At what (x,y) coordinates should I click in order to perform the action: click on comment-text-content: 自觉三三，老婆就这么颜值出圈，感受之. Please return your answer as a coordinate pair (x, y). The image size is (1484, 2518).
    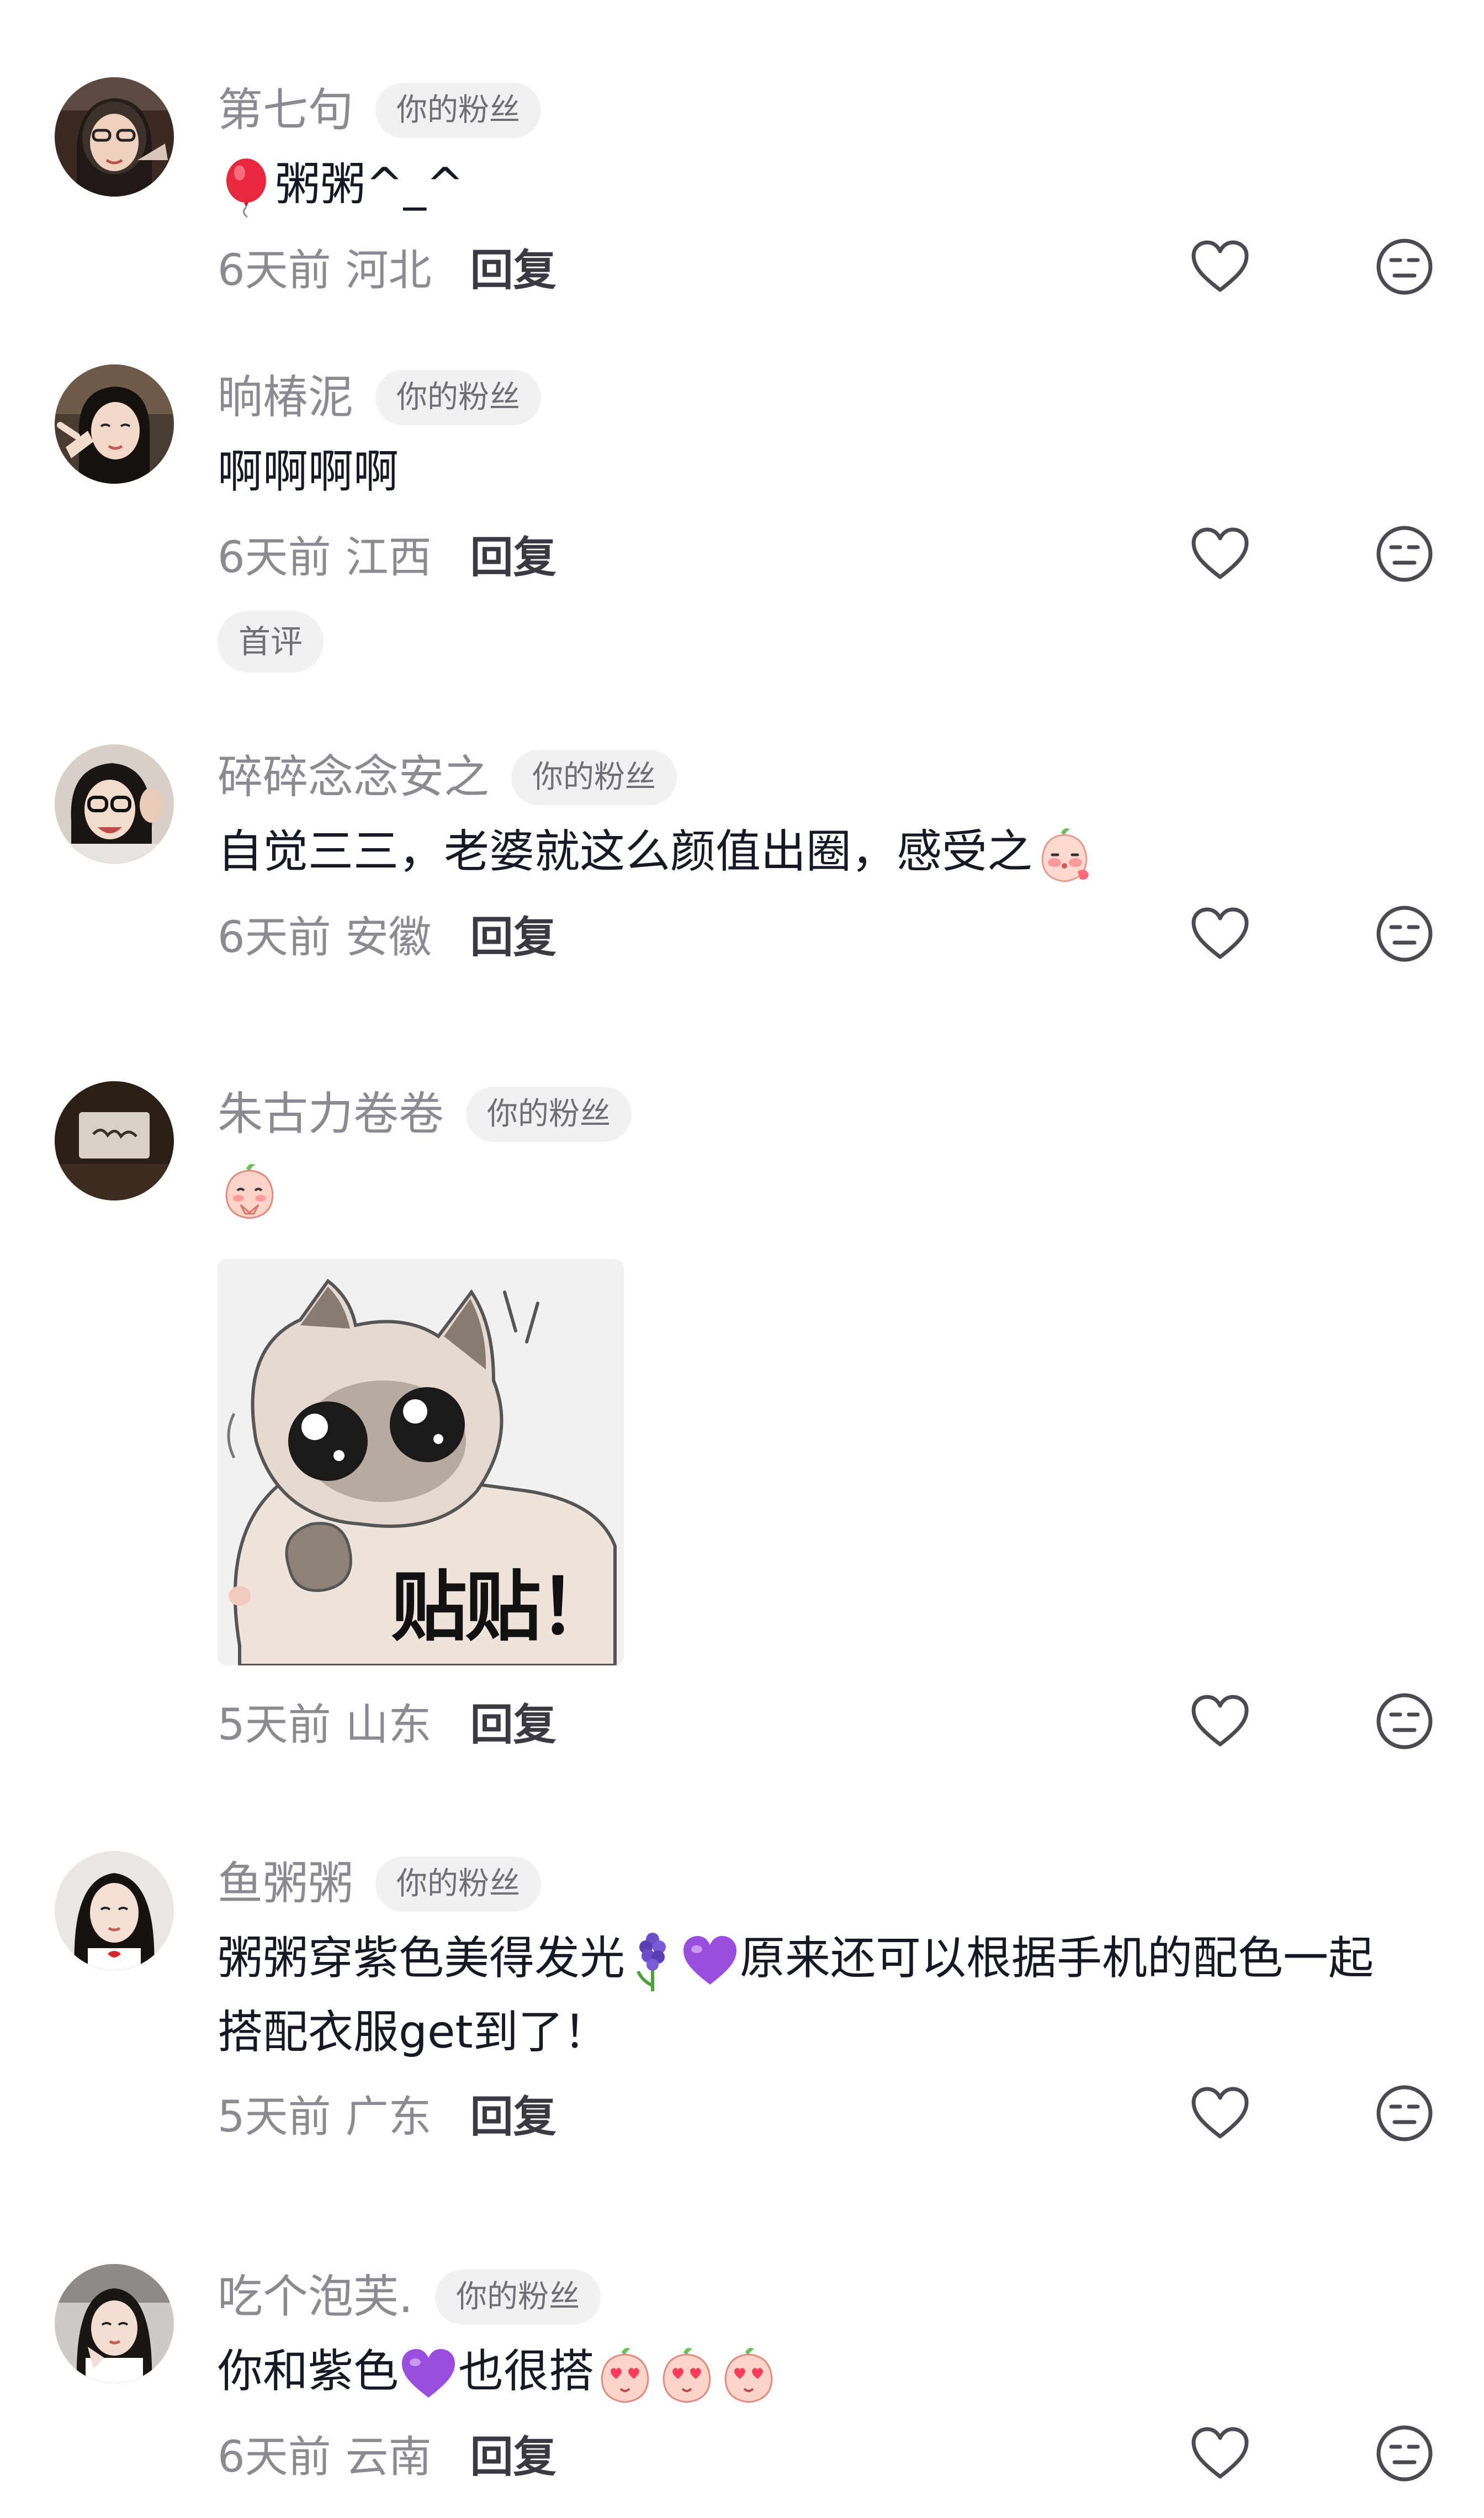
    Looking at the image, I should click on (626, 852).